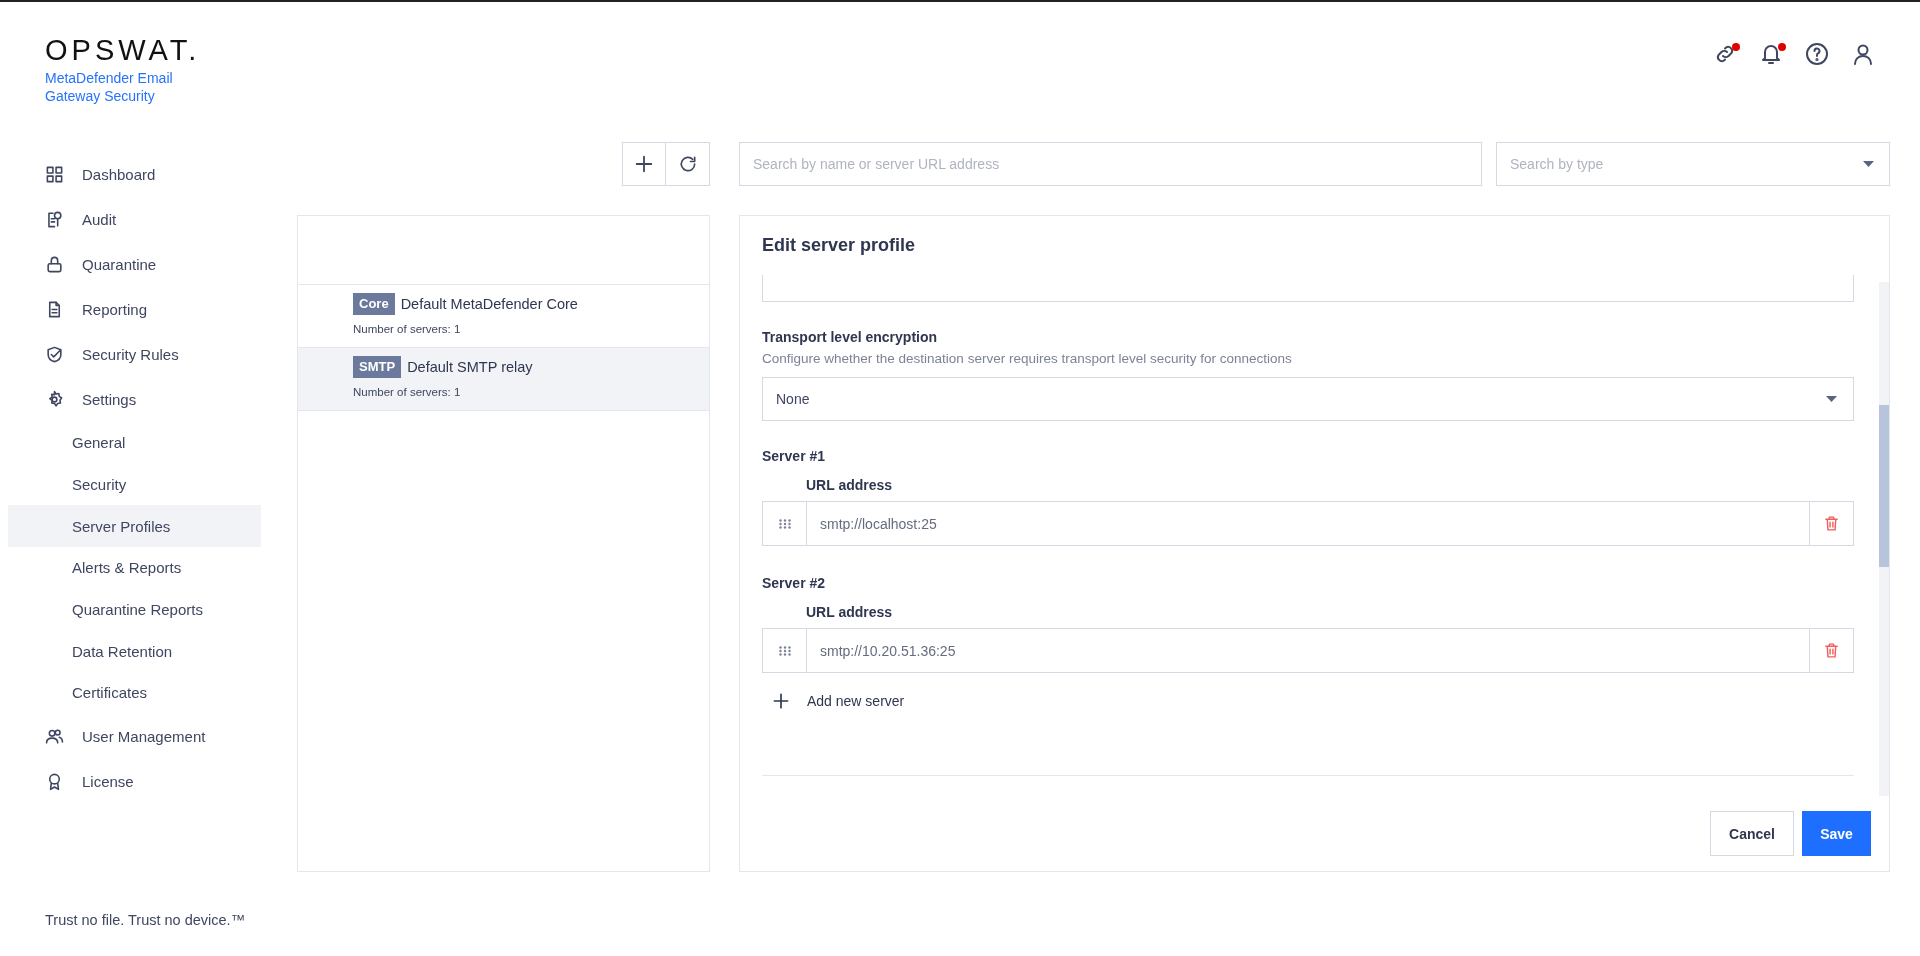 Image resolution: width=1920 pixels, height=956 pixels. Describe the element at coordinates (54, 354) in the screenshot. I see `shield-check-icon` at that location.